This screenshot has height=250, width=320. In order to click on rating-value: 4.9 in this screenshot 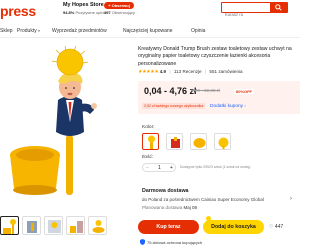, I will do `click(163, 71)`.